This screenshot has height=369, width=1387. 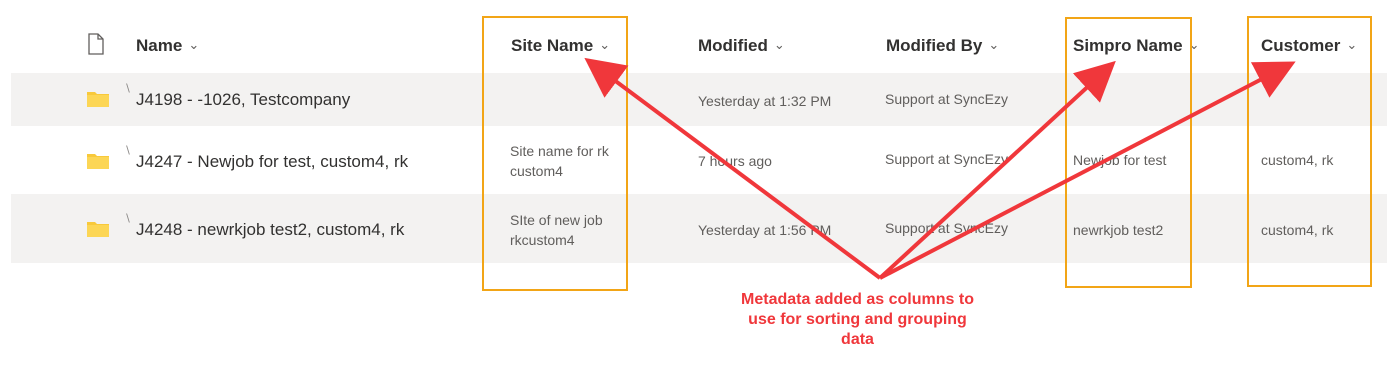 I want to click on annotation-line: use for sorting and grouping, so click(x=857, y=319).